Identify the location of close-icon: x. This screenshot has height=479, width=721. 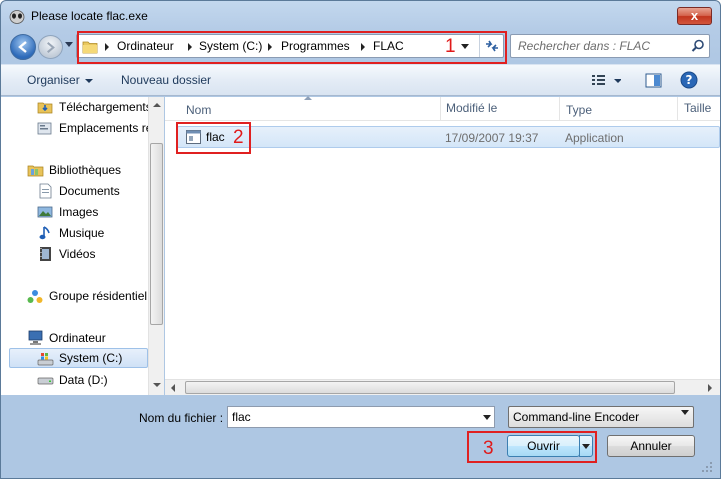
(694, 15).